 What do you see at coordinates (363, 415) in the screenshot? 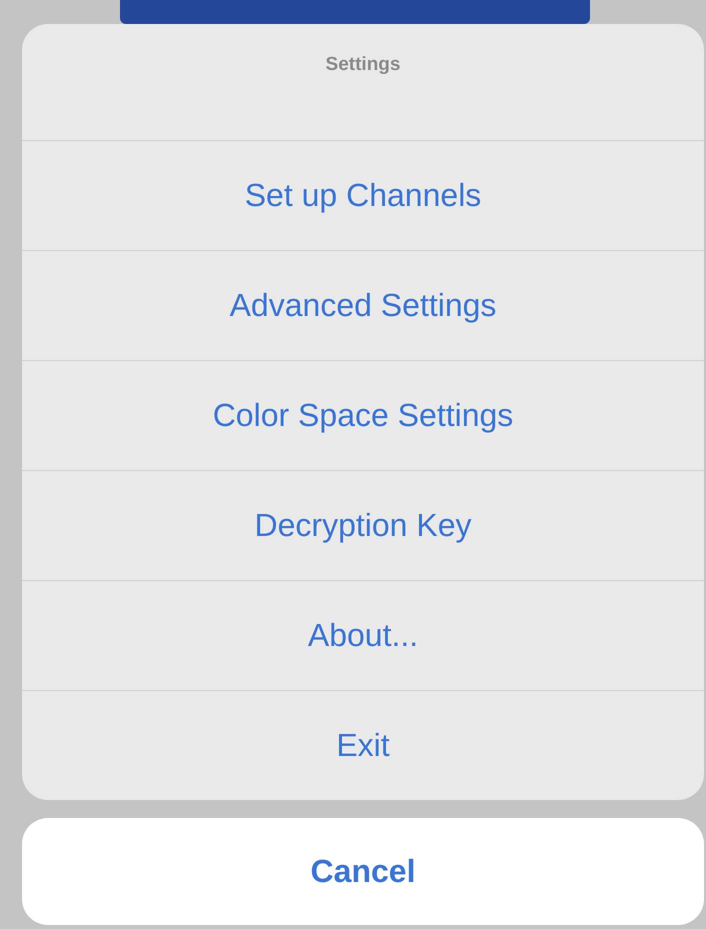
I see `action-button: Color Space Settings` at bounding box center [363, 415].